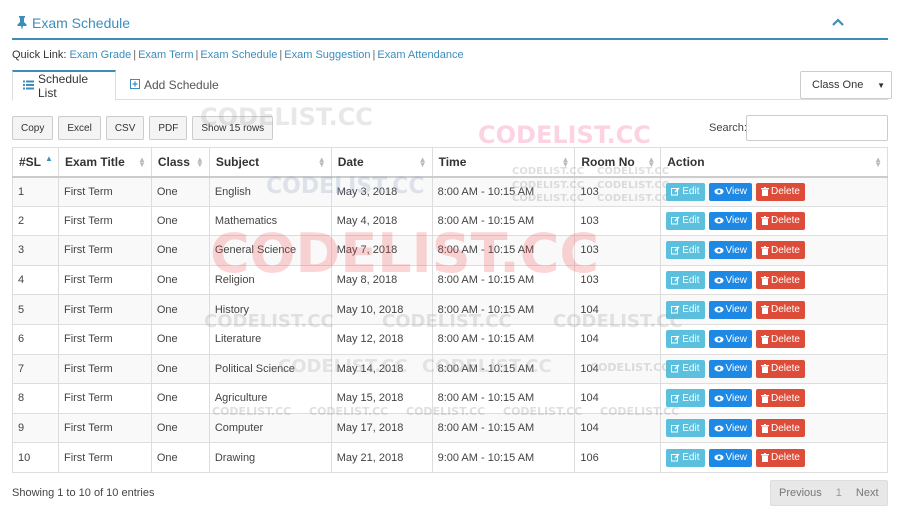 This screenshot has width=900, height=520. Describe the element at coordinates (79, 128) in the screenshot. I see `excel-button: Excel` at that location.